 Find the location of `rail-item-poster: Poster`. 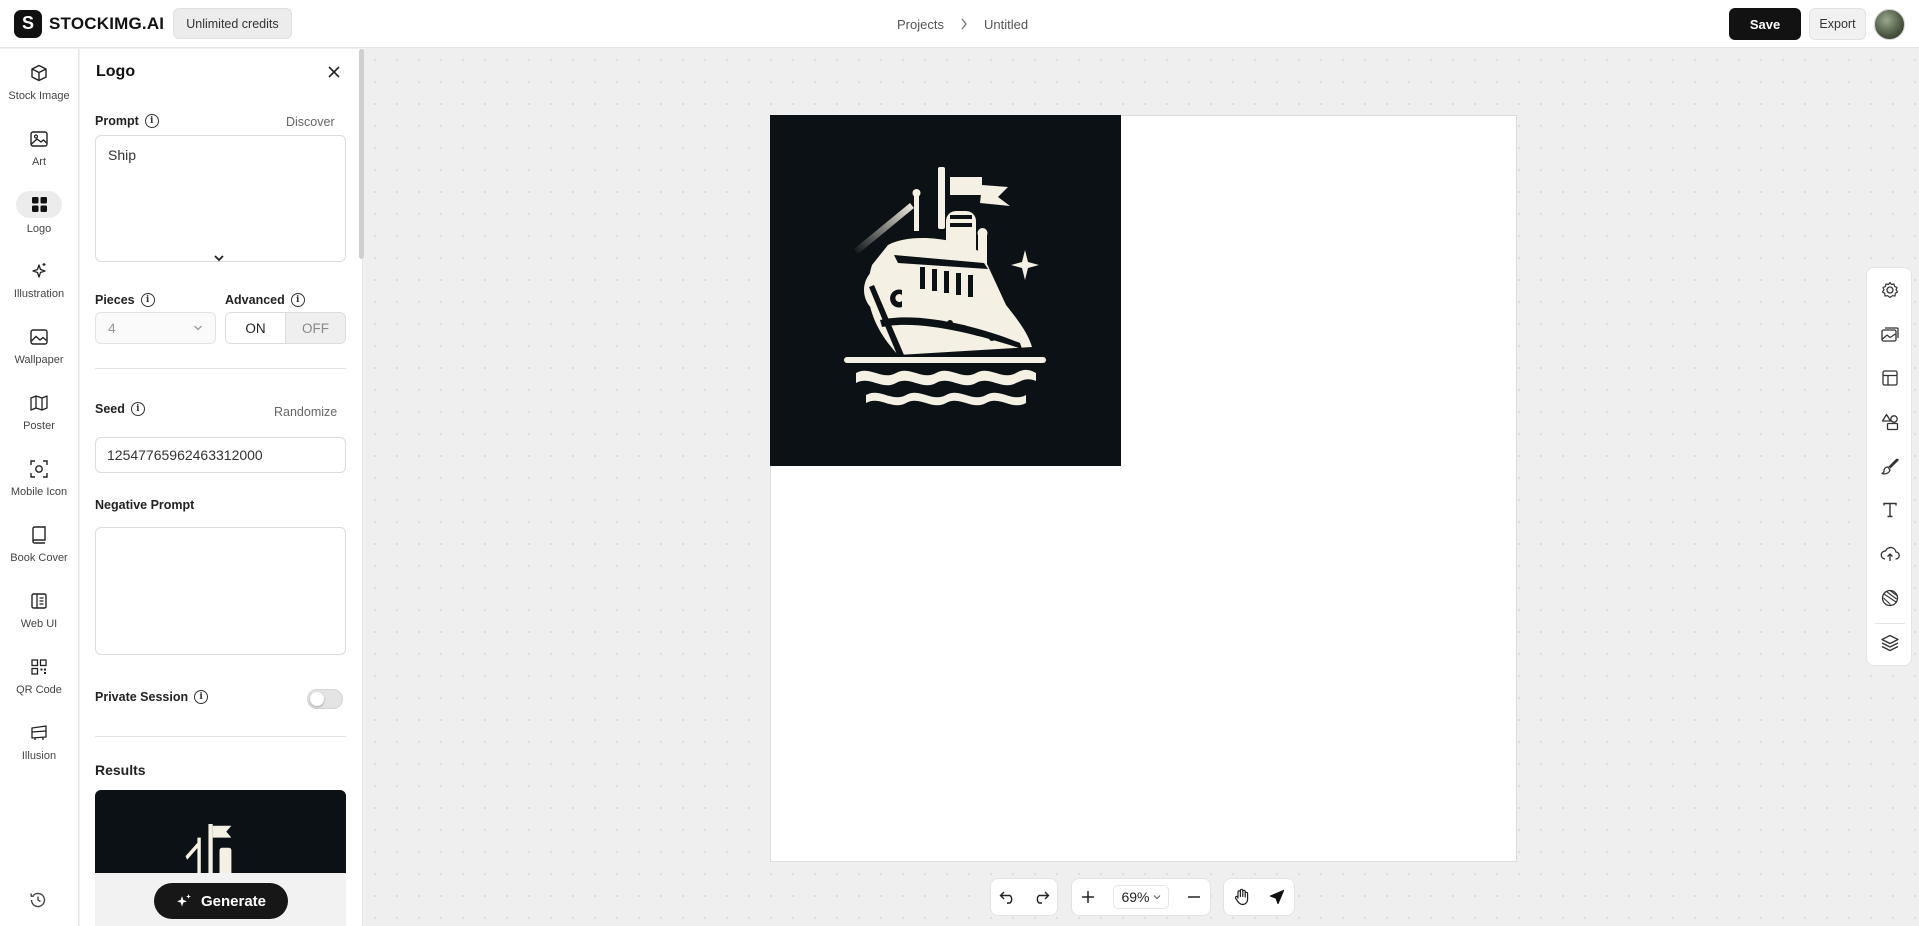

rail-item-poster: Poster is located at coordinates (39, 419).